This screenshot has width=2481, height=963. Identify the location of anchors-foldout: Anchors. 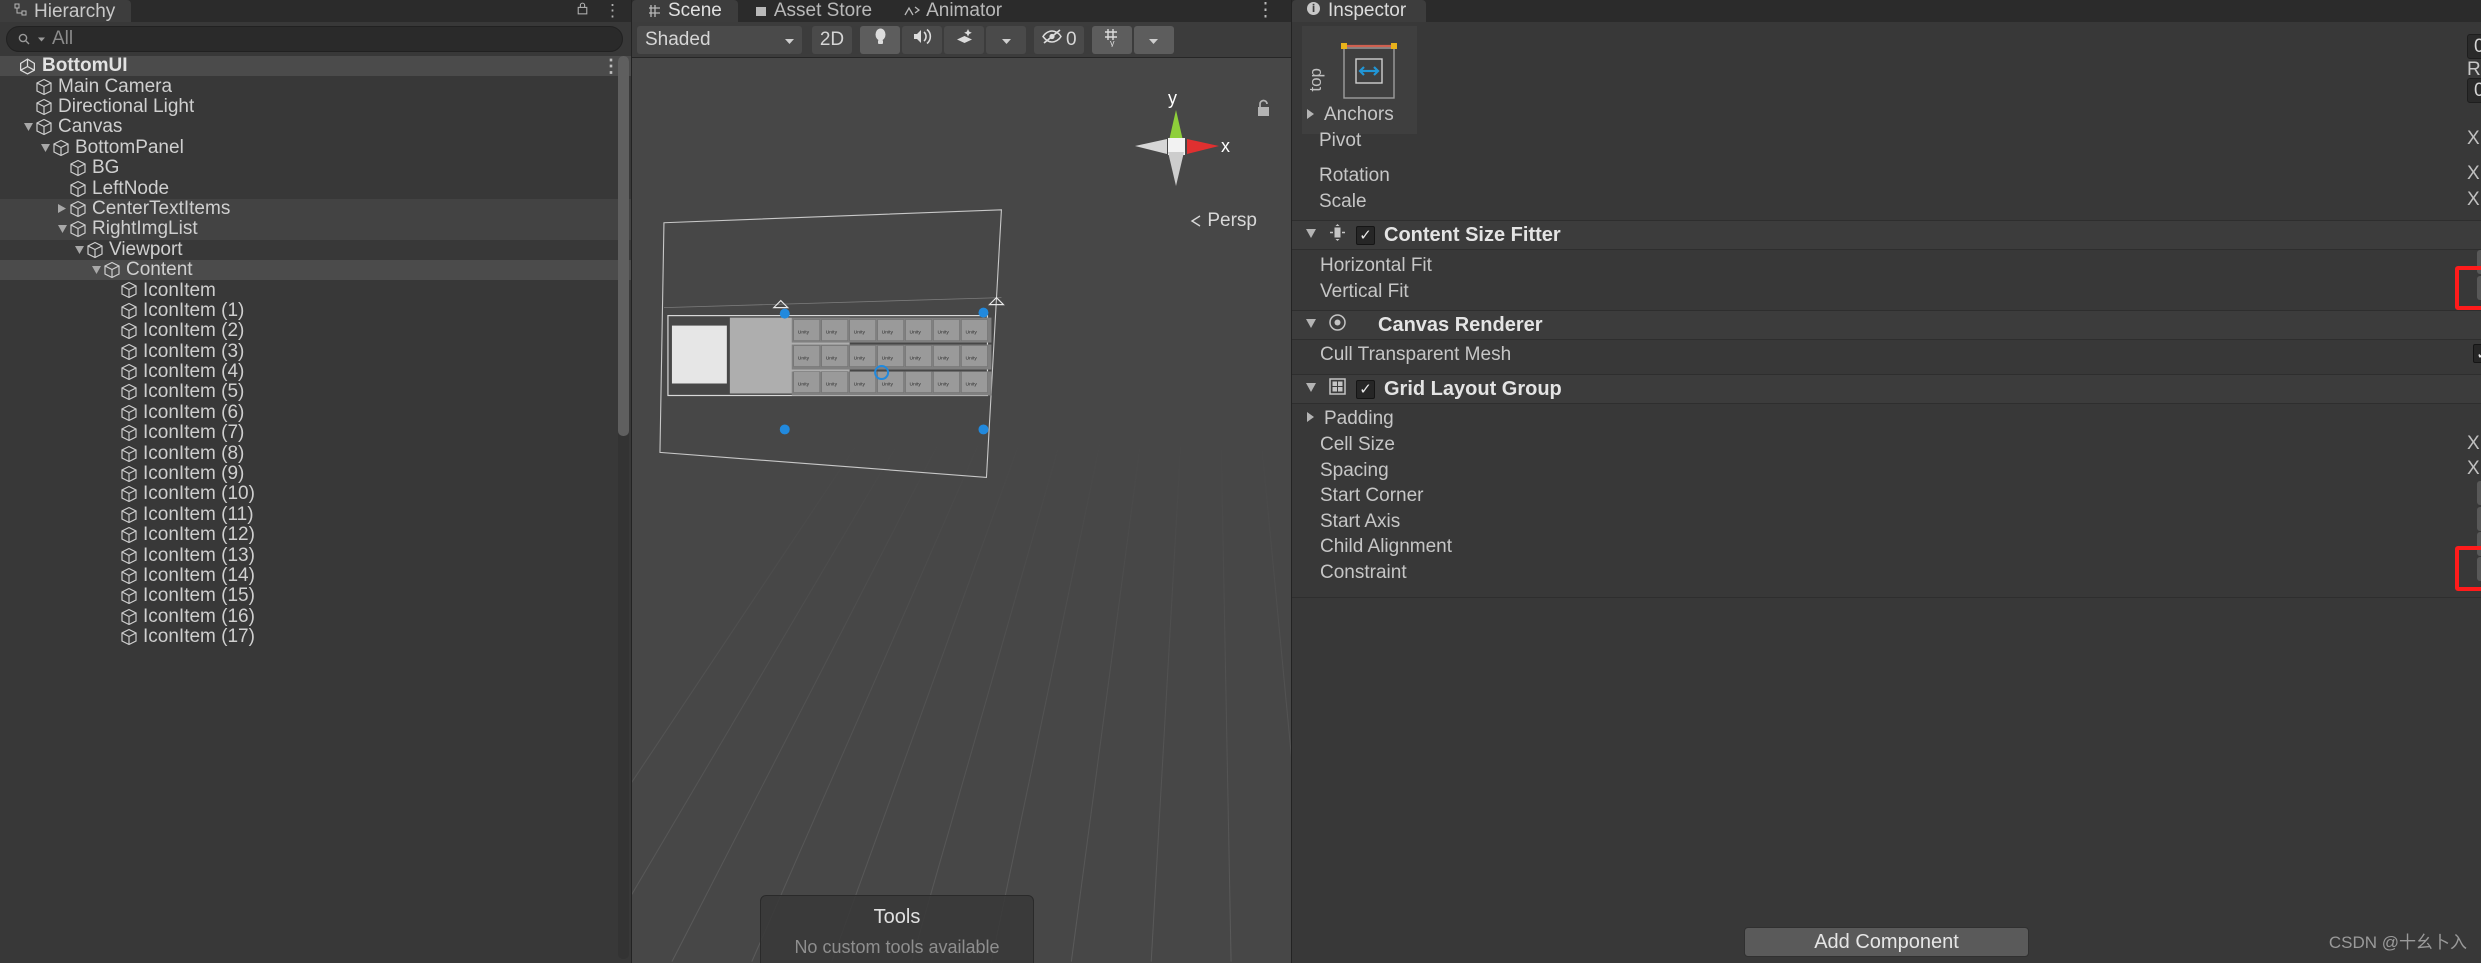
(1886, 115).